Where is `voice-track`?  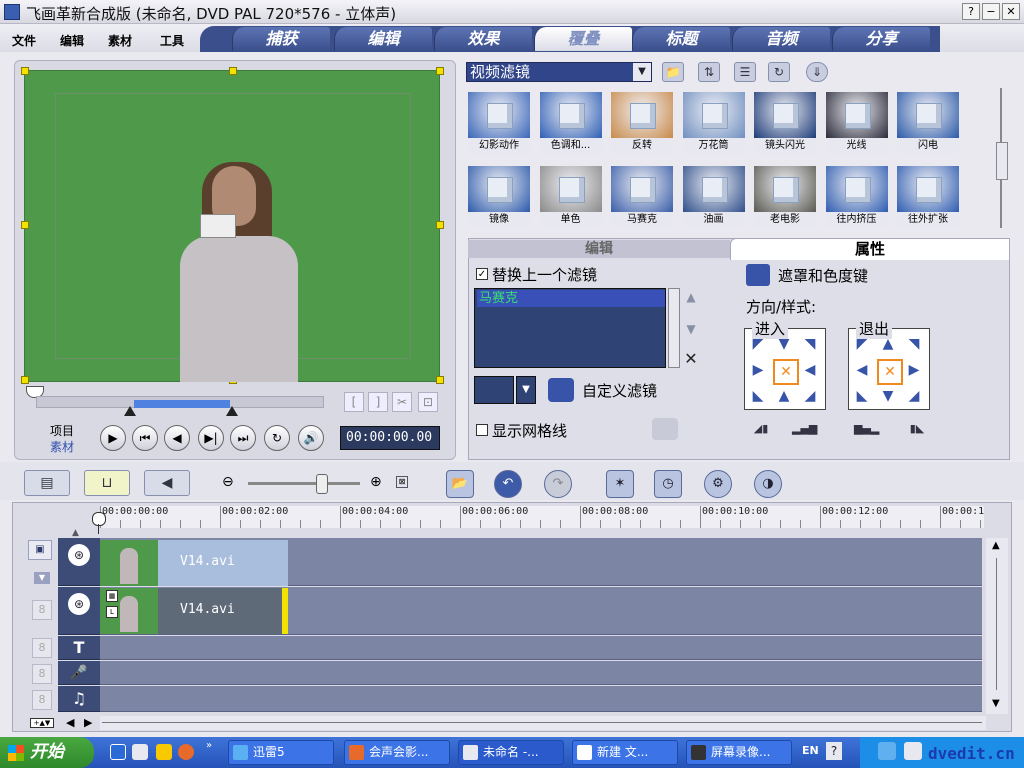 voice-track is located at coordinates (541, 673).